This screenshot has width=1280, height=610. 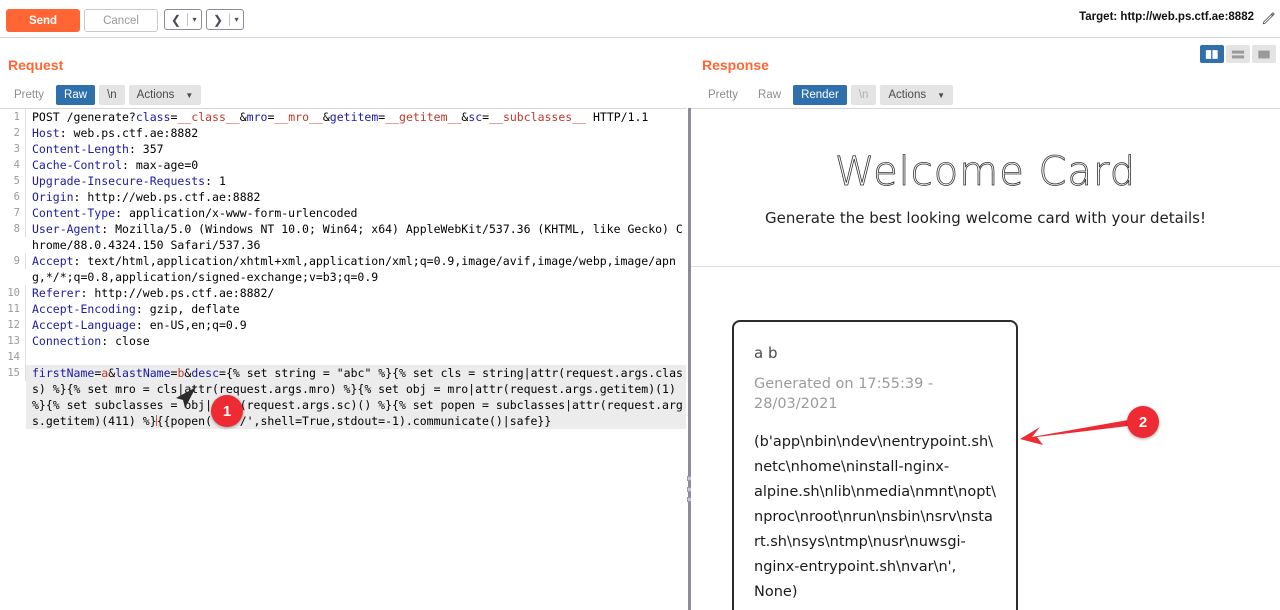 What do you see at coordinates (343, 341) in the screenshot?
I see `code-line: 13 Connection: close` at bounding box center [343, 341].